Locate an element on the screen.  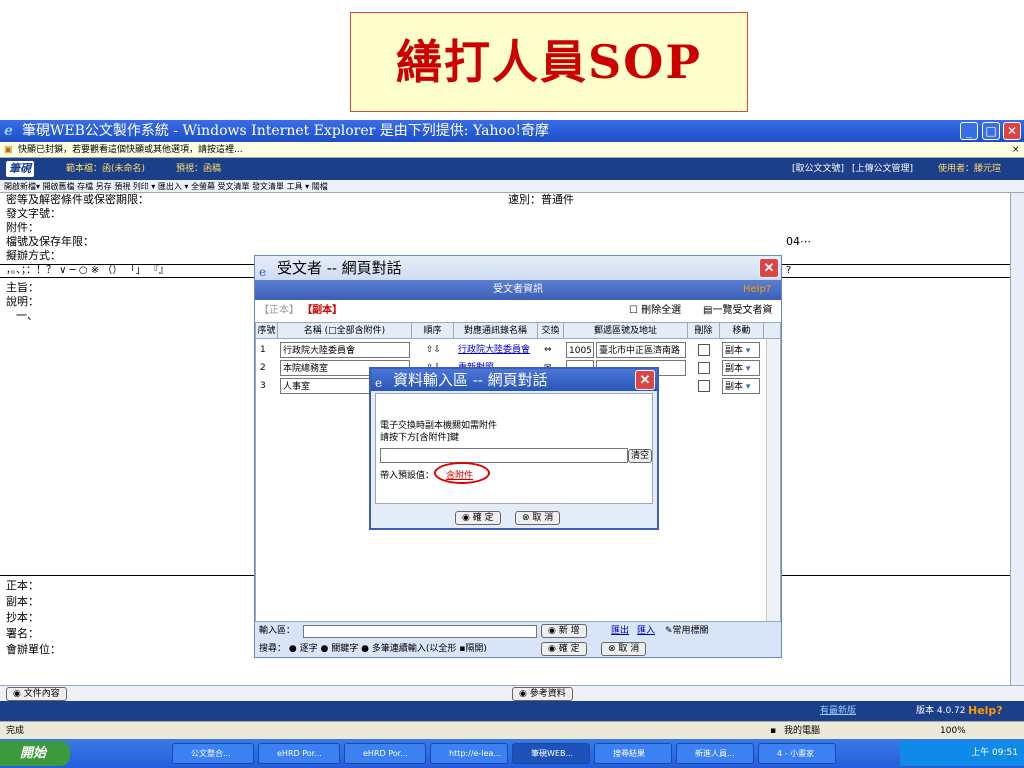
field-original: 正本： is located at coordinates (22, 586).